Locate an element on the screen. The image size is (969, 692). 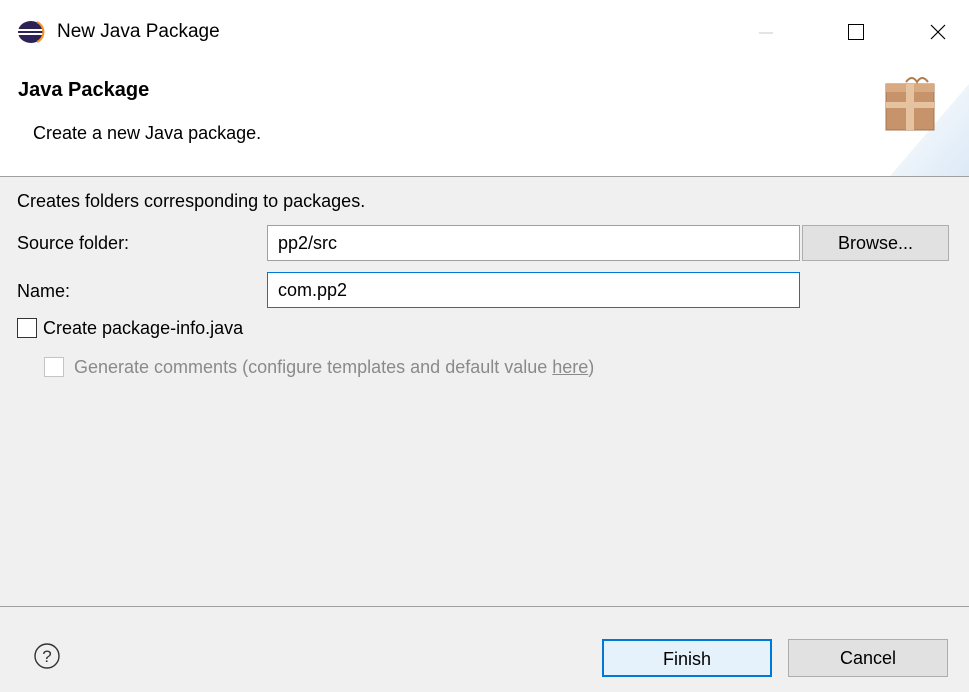
name-label: Name: is located at coordinates (44, 291).